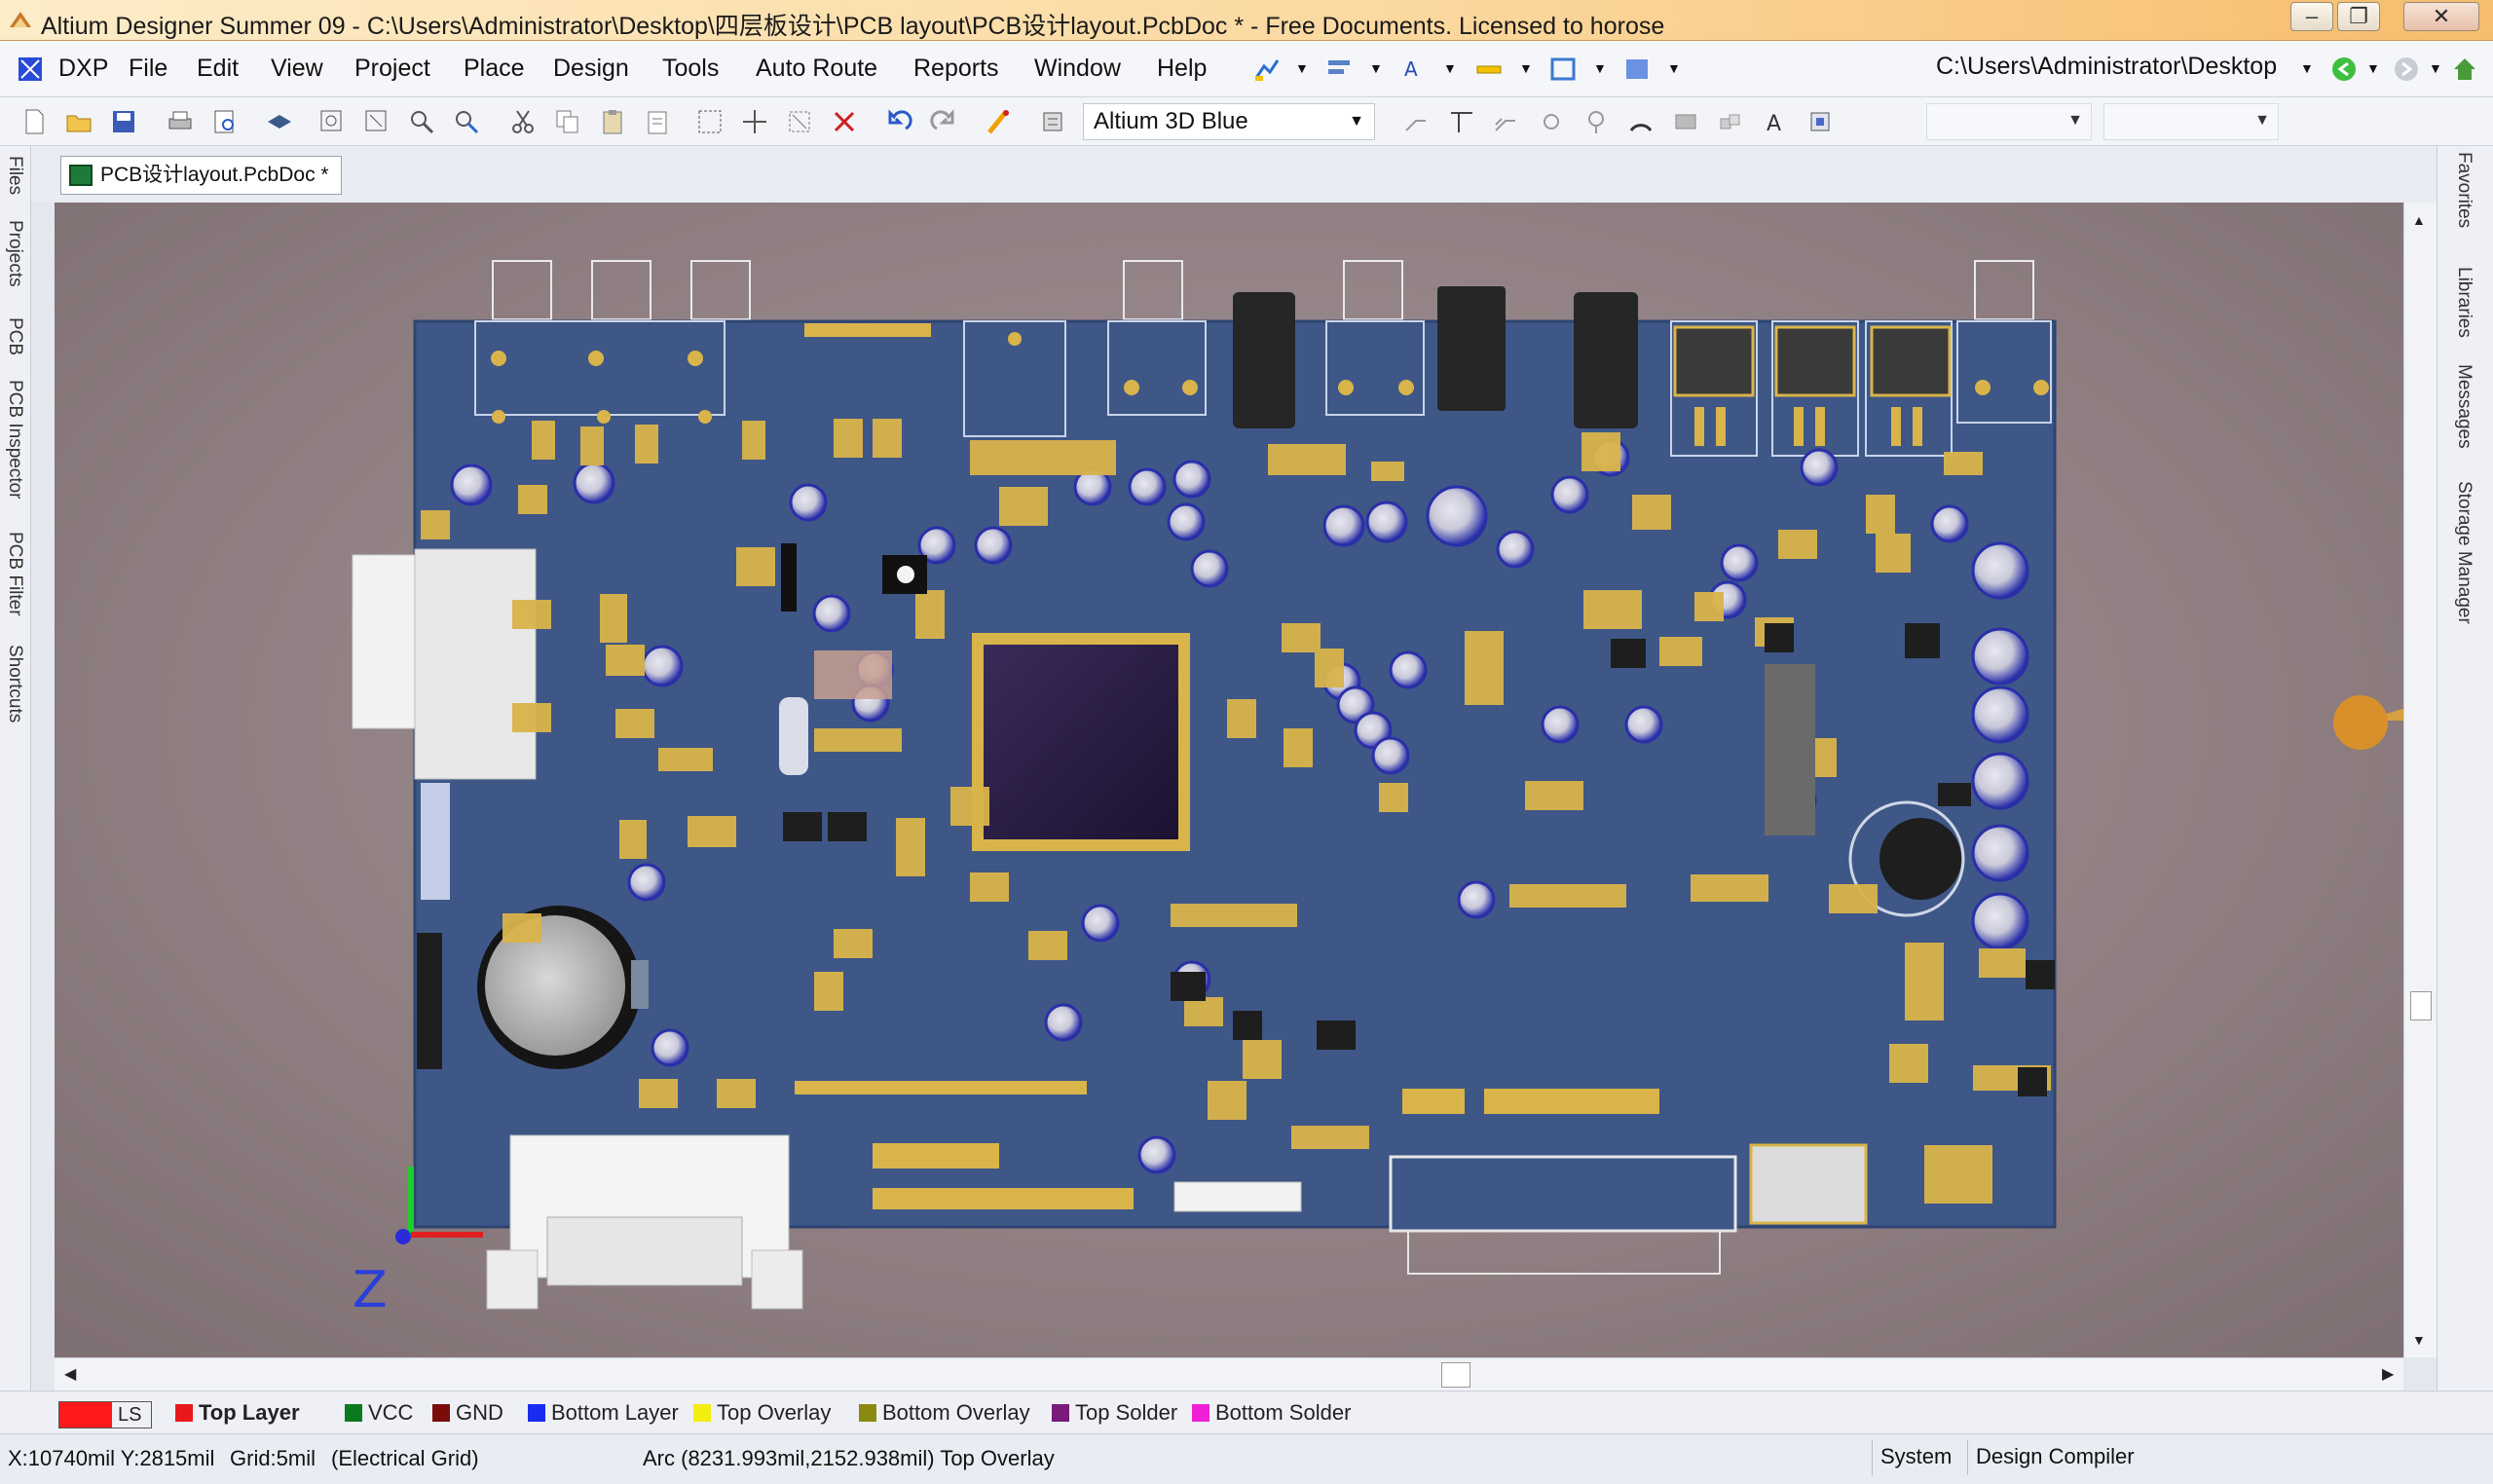 Image resolution: width=2493 pixels, height=1484 pixels. I want to click on system-panel-button: System, so click(1916, 1457).